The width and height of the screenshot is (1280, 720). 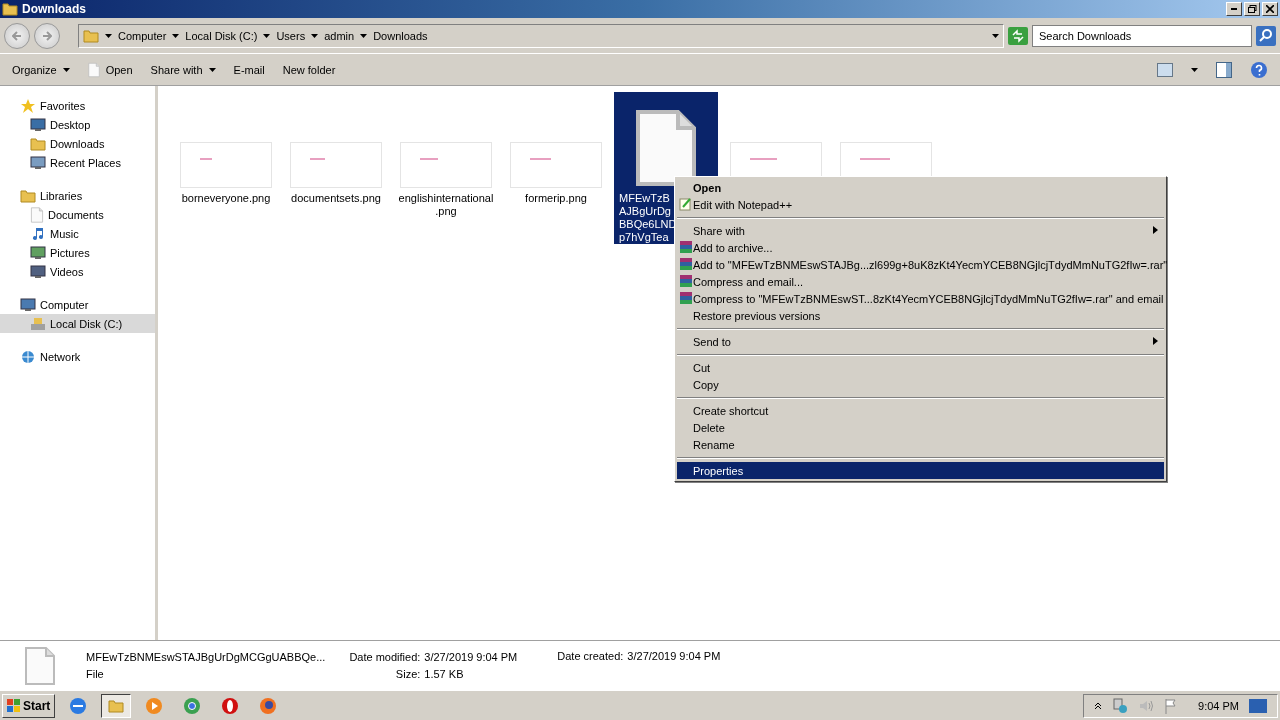 What do you see at coordinates (920, 470) in the screenshot?
I see `menu-item: Properties` at bounding box center [920, 470].